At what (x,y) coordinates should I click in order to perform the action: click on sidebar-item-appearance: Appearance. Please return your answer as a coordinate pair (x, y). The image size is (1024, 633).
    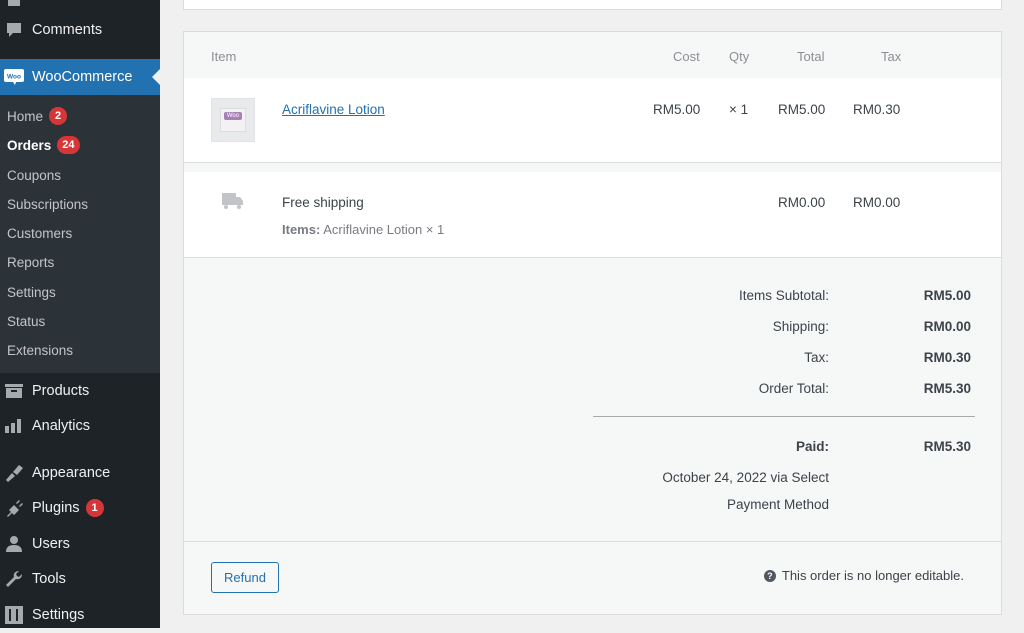
    Looking at the image, I should click on (80, 473).